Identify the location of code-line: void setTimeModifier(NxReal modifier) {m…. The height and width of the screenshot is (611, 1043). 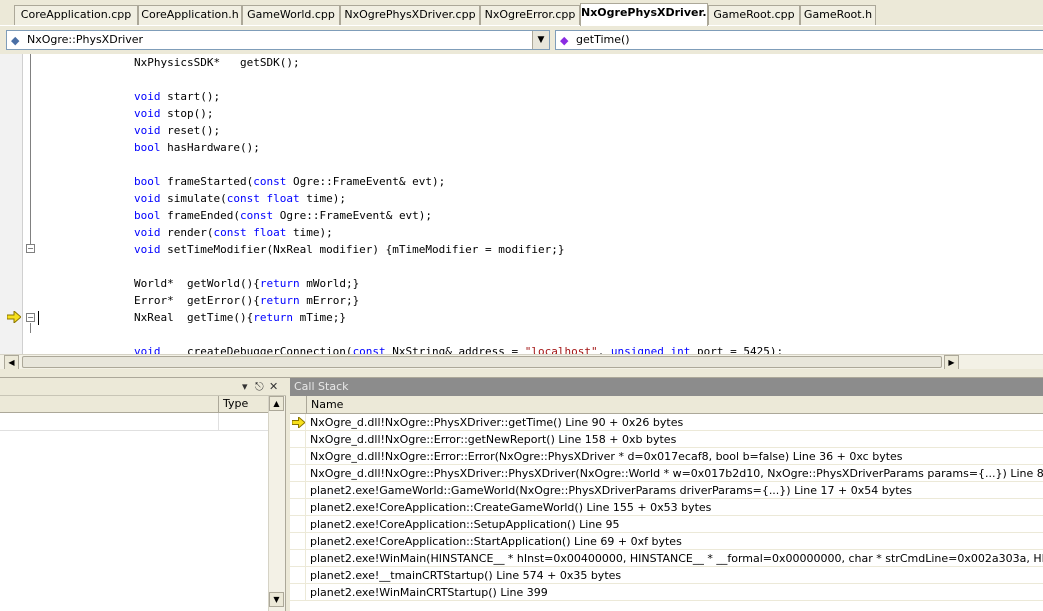
(349, 249).